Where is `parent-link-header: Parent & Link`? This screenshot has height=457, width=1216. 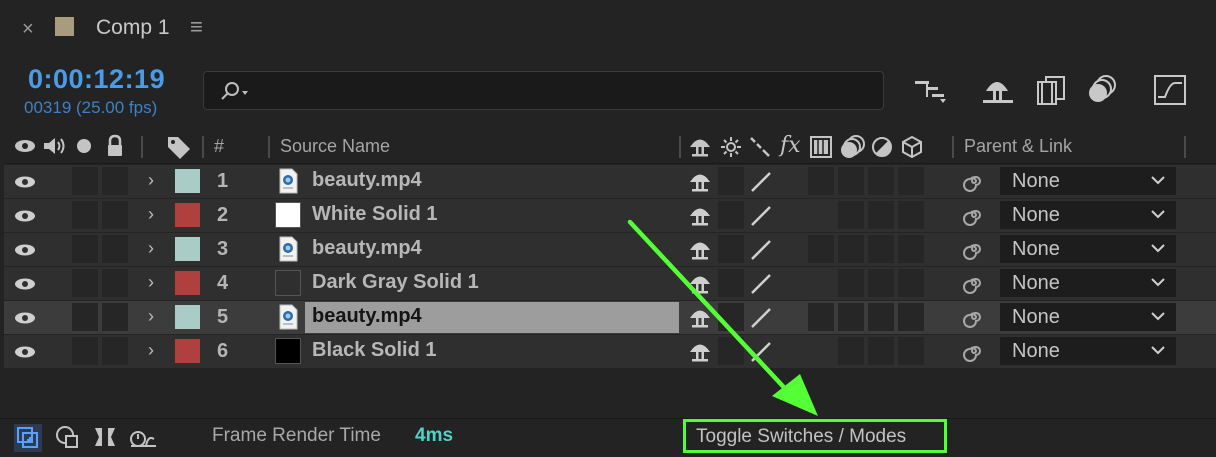 parent-link-header: Parent & Link is located at coordinates (1018, 146).